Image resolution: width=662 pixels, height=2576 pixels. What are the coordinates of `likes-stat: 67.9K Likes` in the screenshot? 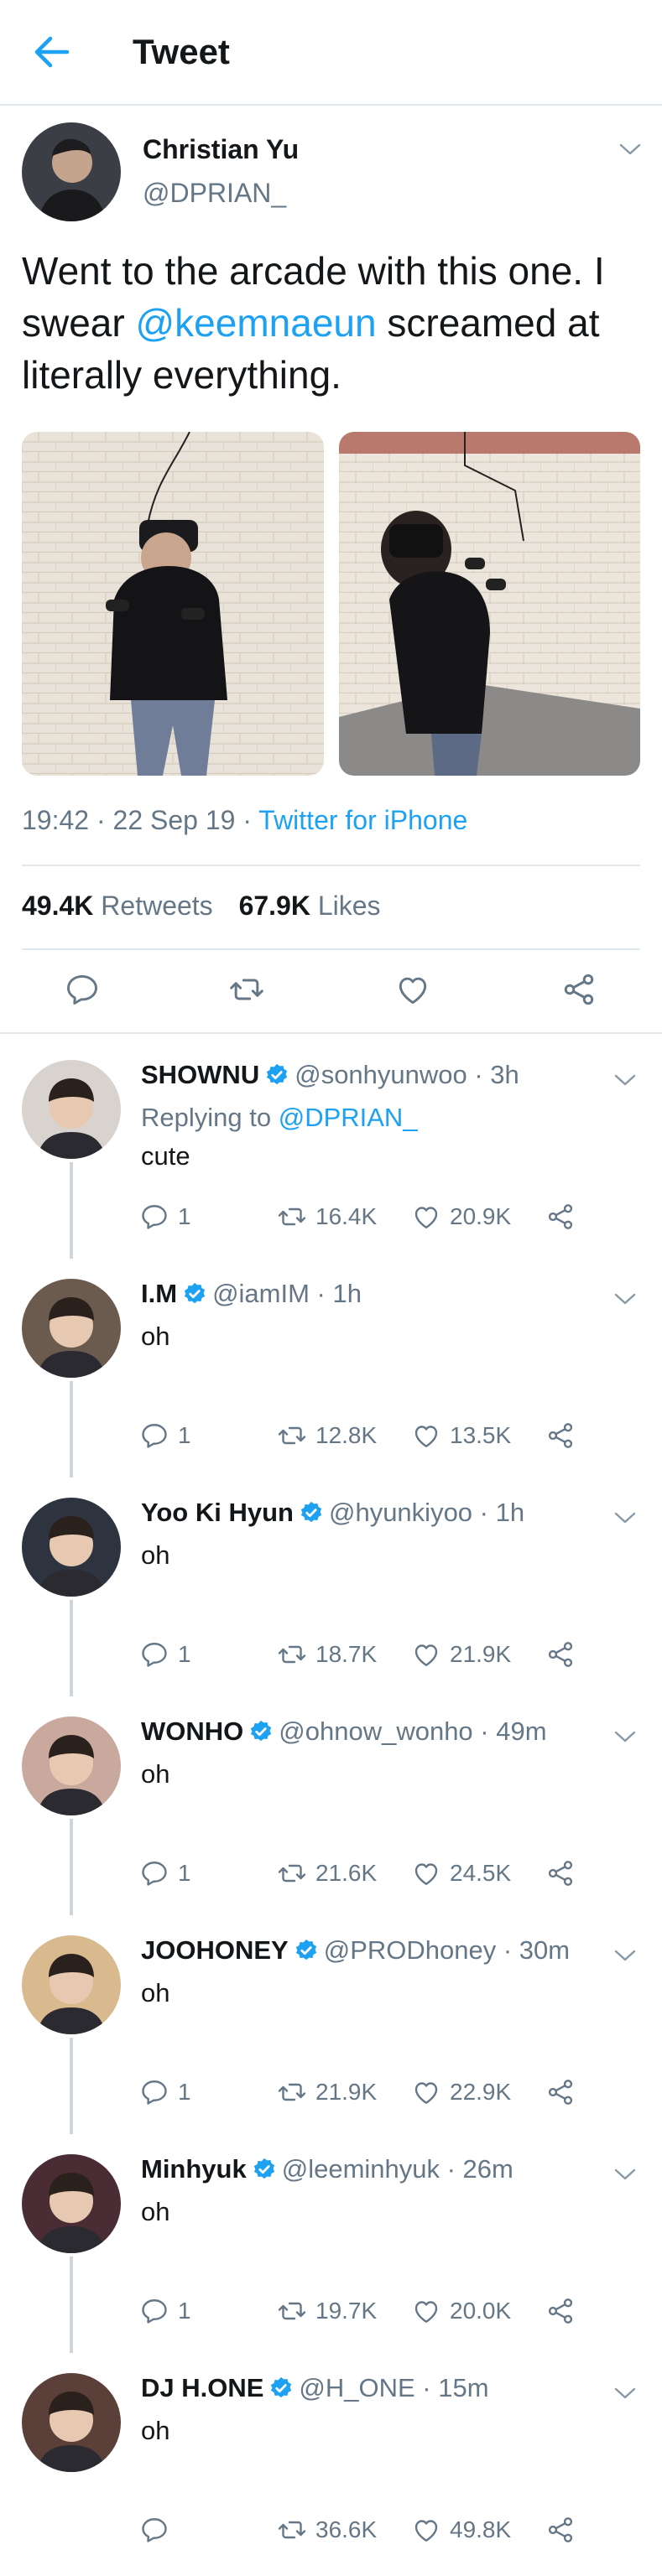 It's located at (310, 906).